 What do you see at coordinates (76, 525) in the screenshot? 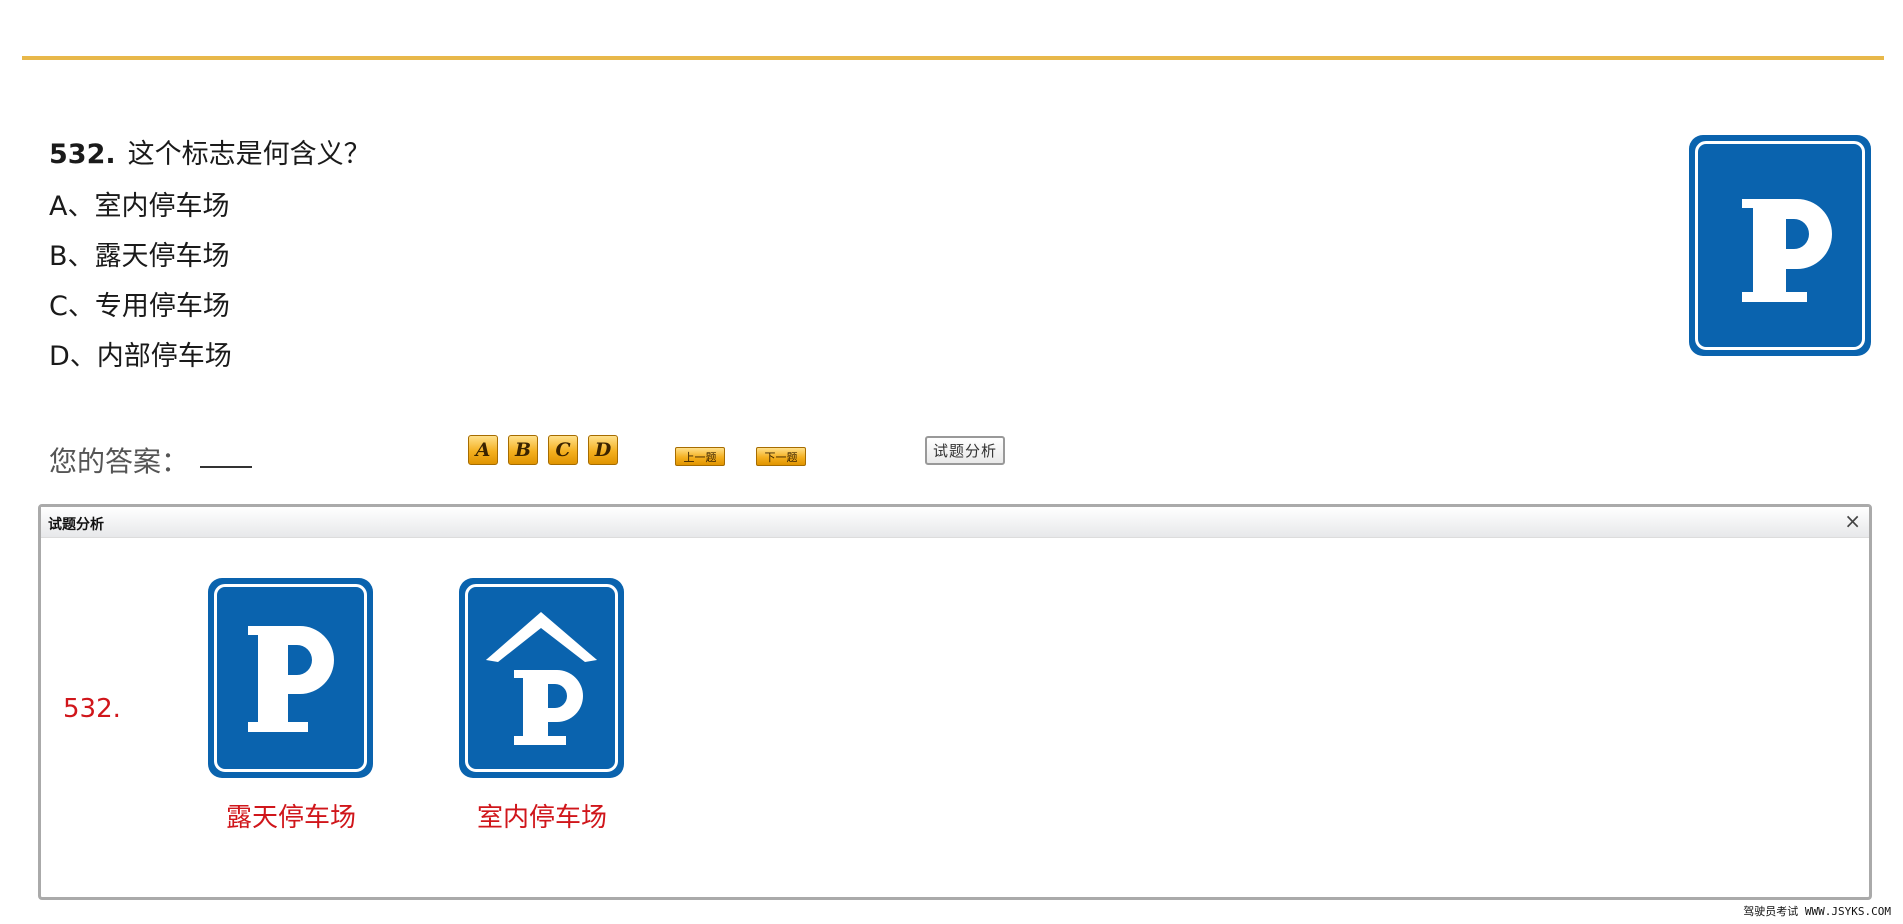
I see `panel-title: 试题分析` at bounding box center [76, 525].